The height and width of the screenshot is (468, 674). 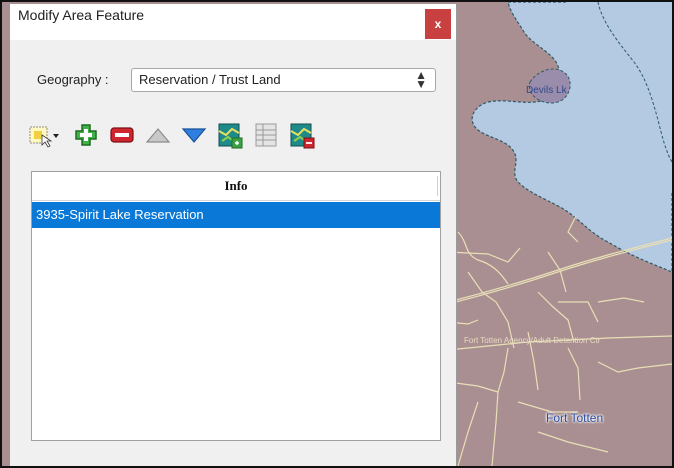 I want to click on close-button: x, so click(x=438, y=24).